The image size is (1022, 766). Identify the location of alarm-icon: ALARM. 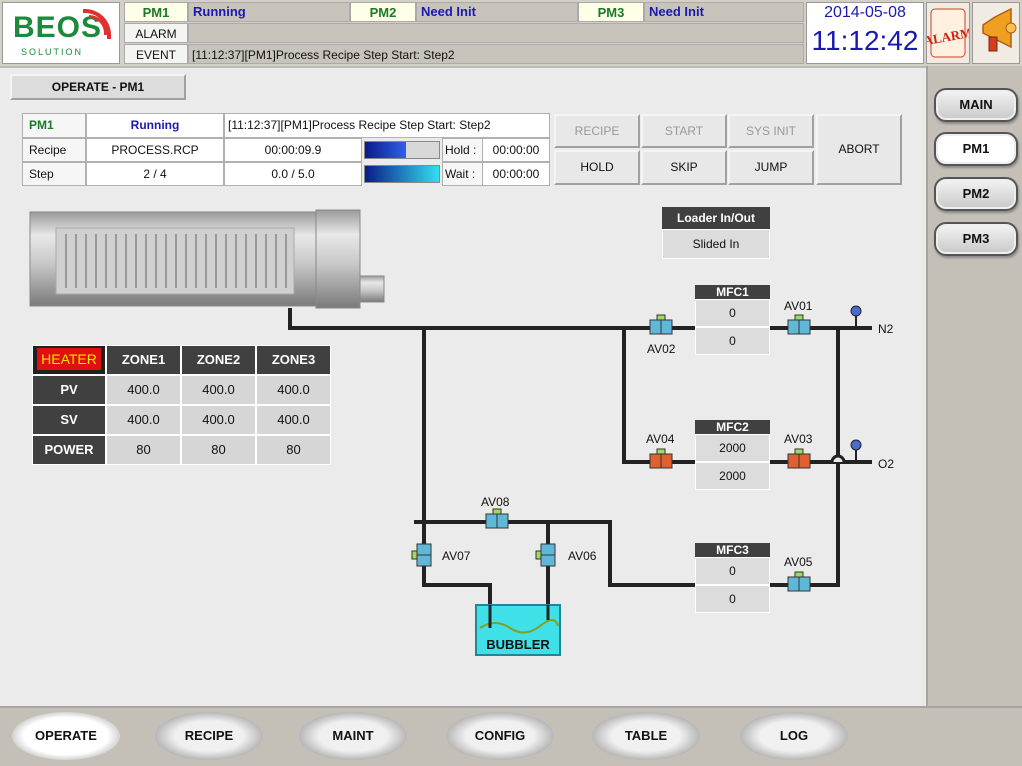
(947, 33).